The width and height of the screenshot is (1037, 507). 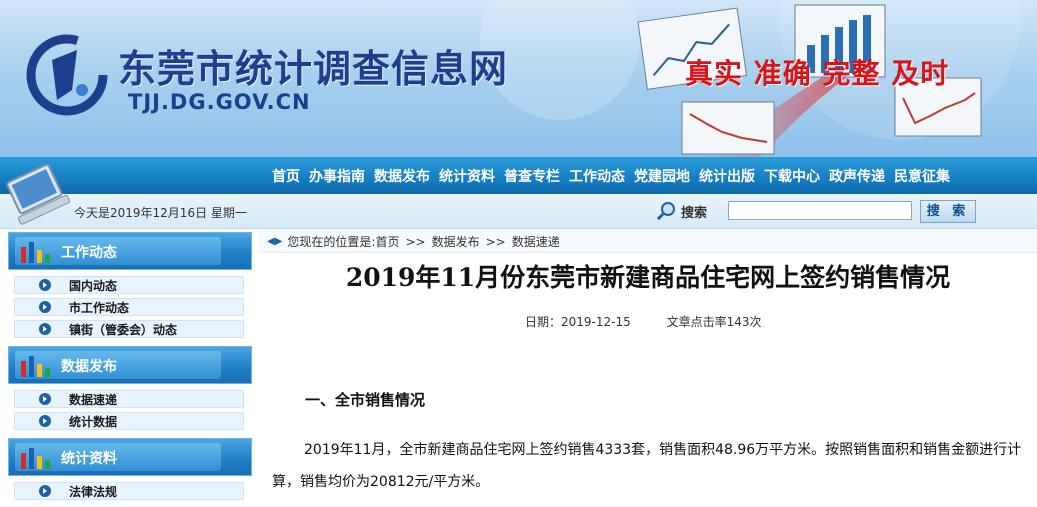 What do you see at coordinates (820, 210) in the screenshot?
I see `search-input` at bounding box center [820, 210].